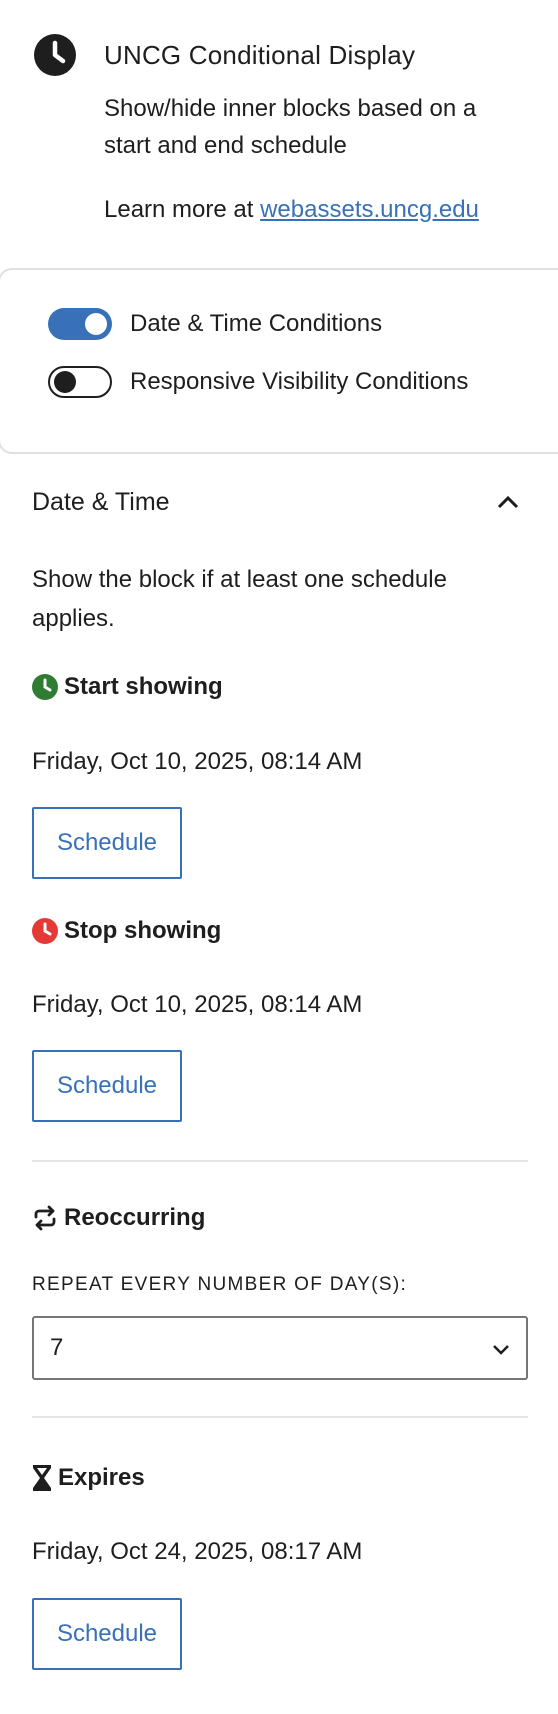  Describe the element at coordinates (107, 1086) in the screenshot. I see `stop-schedule-button: Schedule` at that location.